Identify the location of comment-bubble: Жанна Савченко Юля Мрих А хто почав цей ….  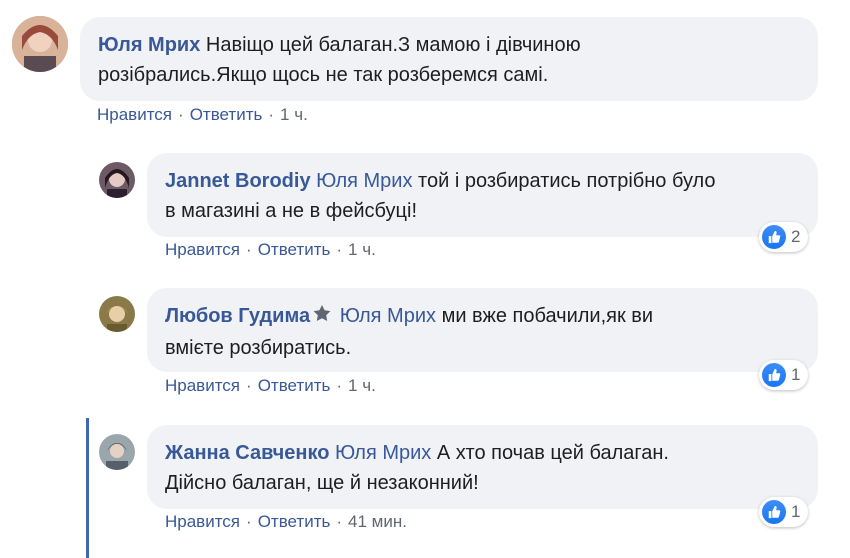
(482, 467).